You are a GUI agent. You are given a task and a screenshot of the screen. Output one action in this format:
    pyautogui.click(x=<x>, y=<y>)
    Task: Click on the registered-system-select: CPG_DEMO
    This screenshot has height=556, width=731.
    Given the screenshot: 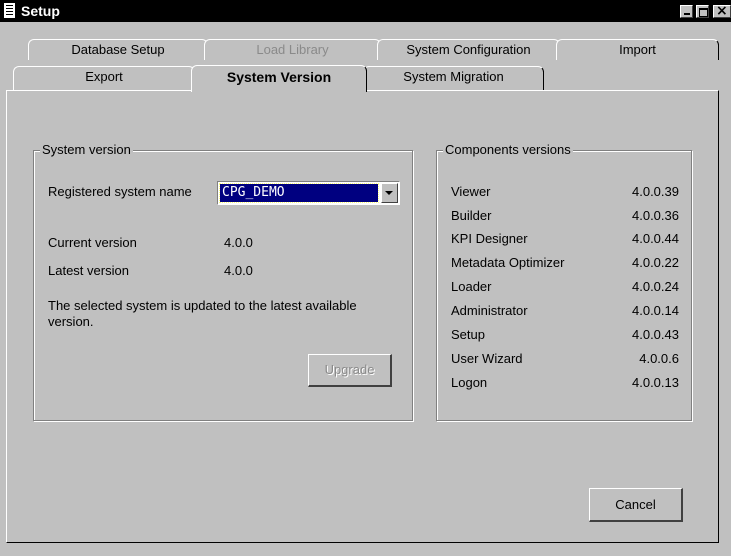 What is the action you would take?
    pyautogui.click(x=308, y=193)
    